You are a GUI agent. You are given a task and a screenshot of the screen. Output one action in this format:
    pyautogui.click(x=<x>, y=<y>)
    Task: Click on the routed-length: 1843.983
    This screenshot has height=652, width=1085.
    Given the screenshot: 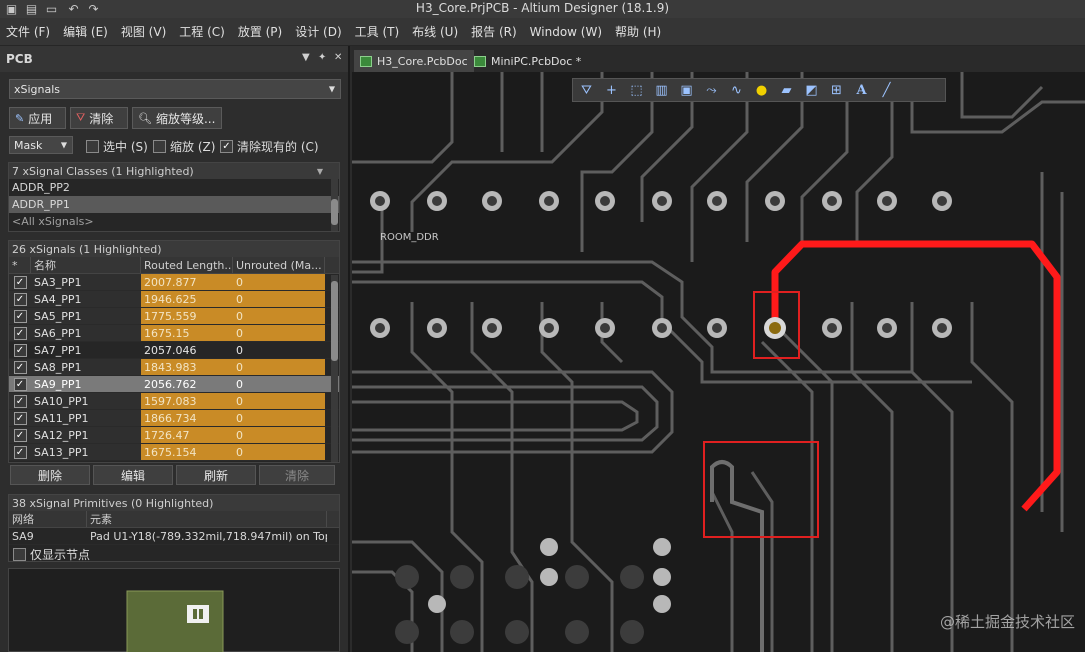 What is the action you would take?
    pyautogui.click(x=187, y=367)
    